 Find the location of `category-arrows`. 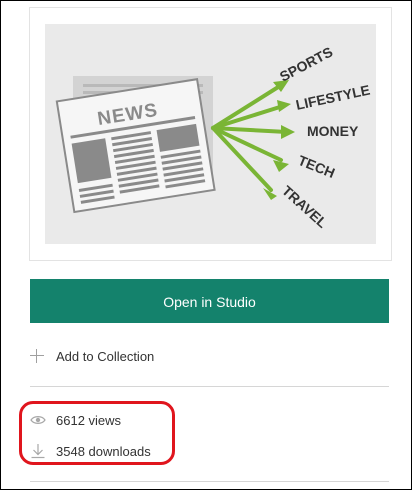

category-arrows is located at coordinates (250, 137).